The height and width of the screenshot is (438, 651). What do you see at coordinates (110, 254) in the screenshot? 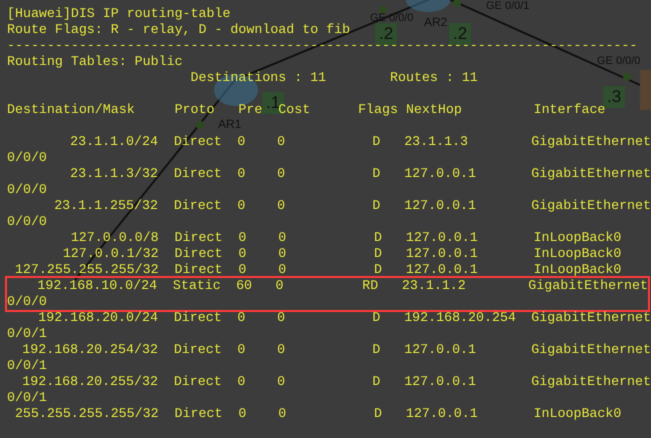
I see `destination-cell-text: 127.0.0.1/32` at bounding box center [110, 254].